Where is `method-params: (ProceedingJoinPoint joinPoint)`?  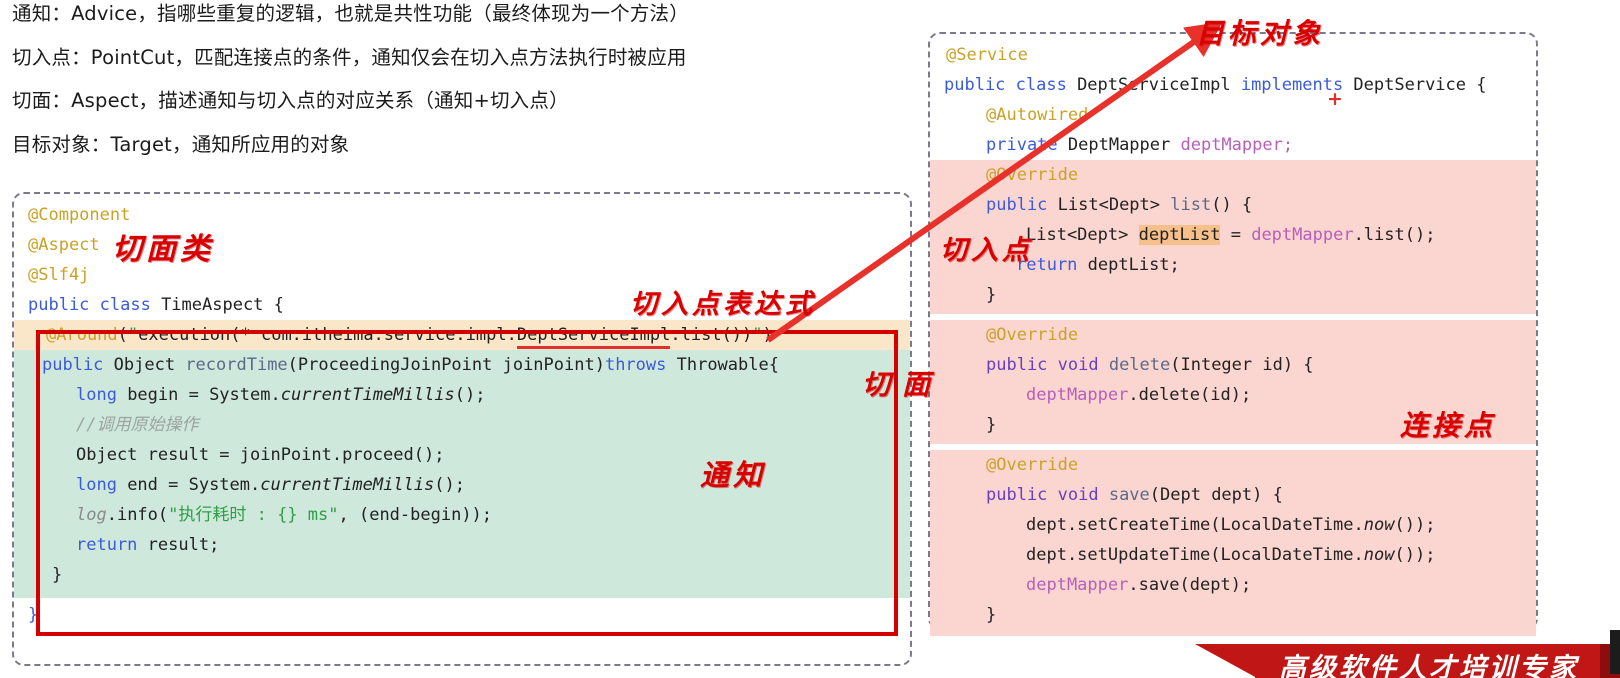
method-params: (ProceedingJoinPoint joinPoint) is located at coordinates (446, 365).